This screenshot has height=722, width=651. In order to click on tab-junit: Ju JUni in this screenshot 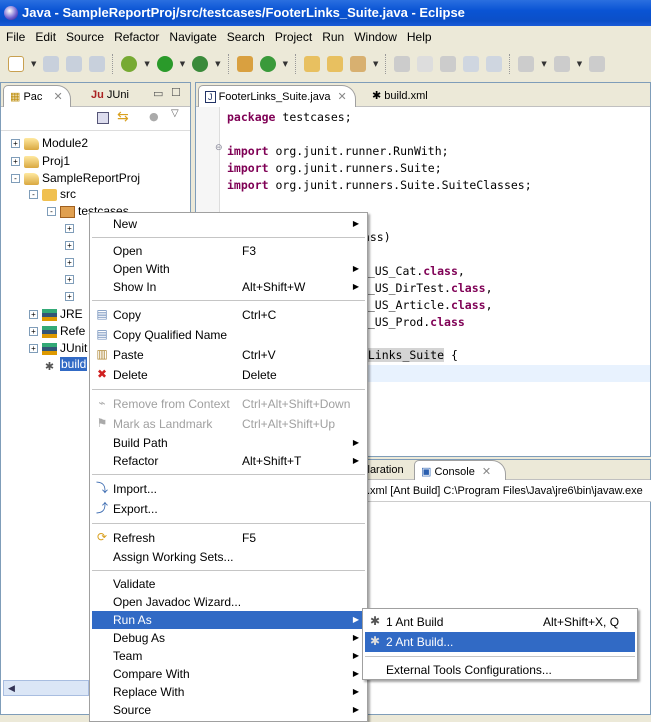, I will do `click(110, 96)`.